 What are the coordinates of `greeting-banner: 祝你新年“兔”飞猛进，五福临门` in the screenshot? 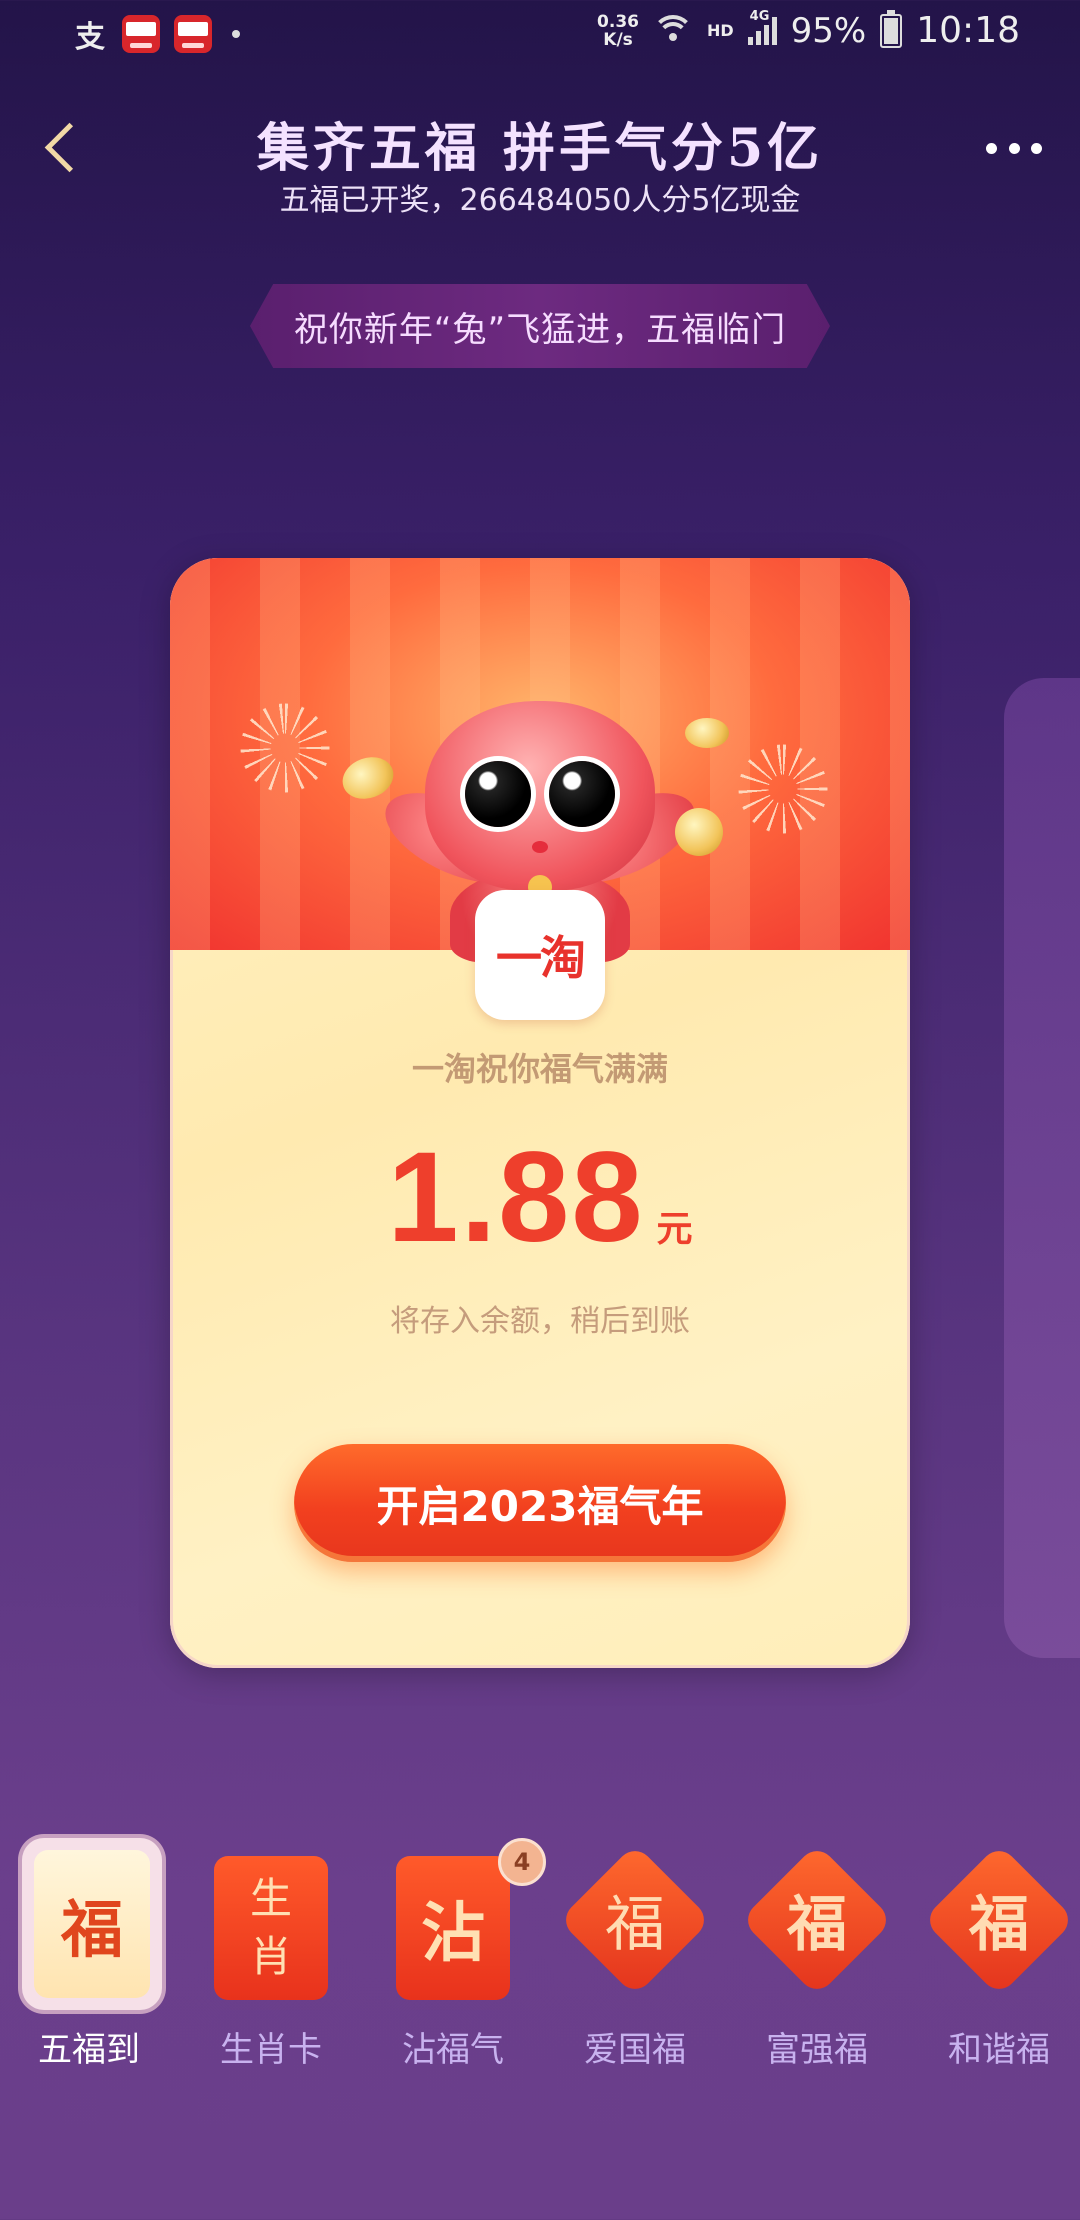 It's located at (540, 326).